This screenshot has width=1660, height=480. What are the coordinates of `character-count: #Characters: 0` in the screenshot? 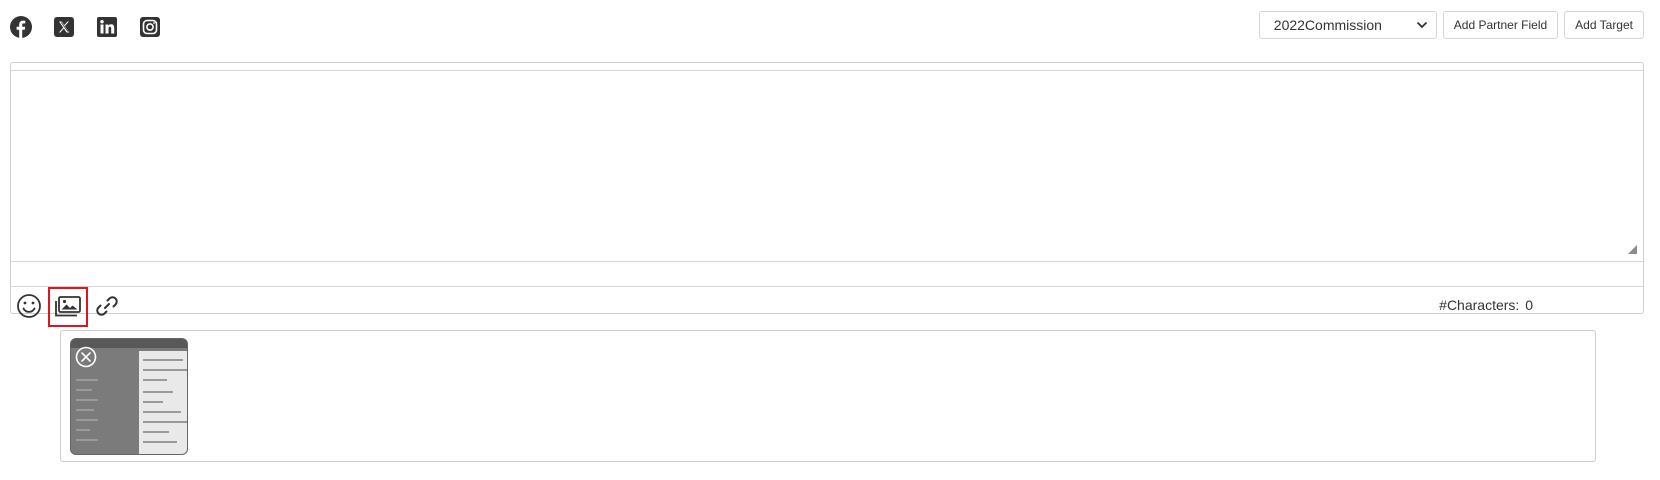 It's located at (1486, 305).